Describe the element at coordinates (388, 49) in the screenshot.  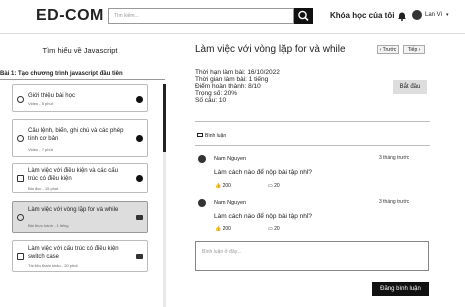
I see `prev-button: ‹ Trước` at that location.